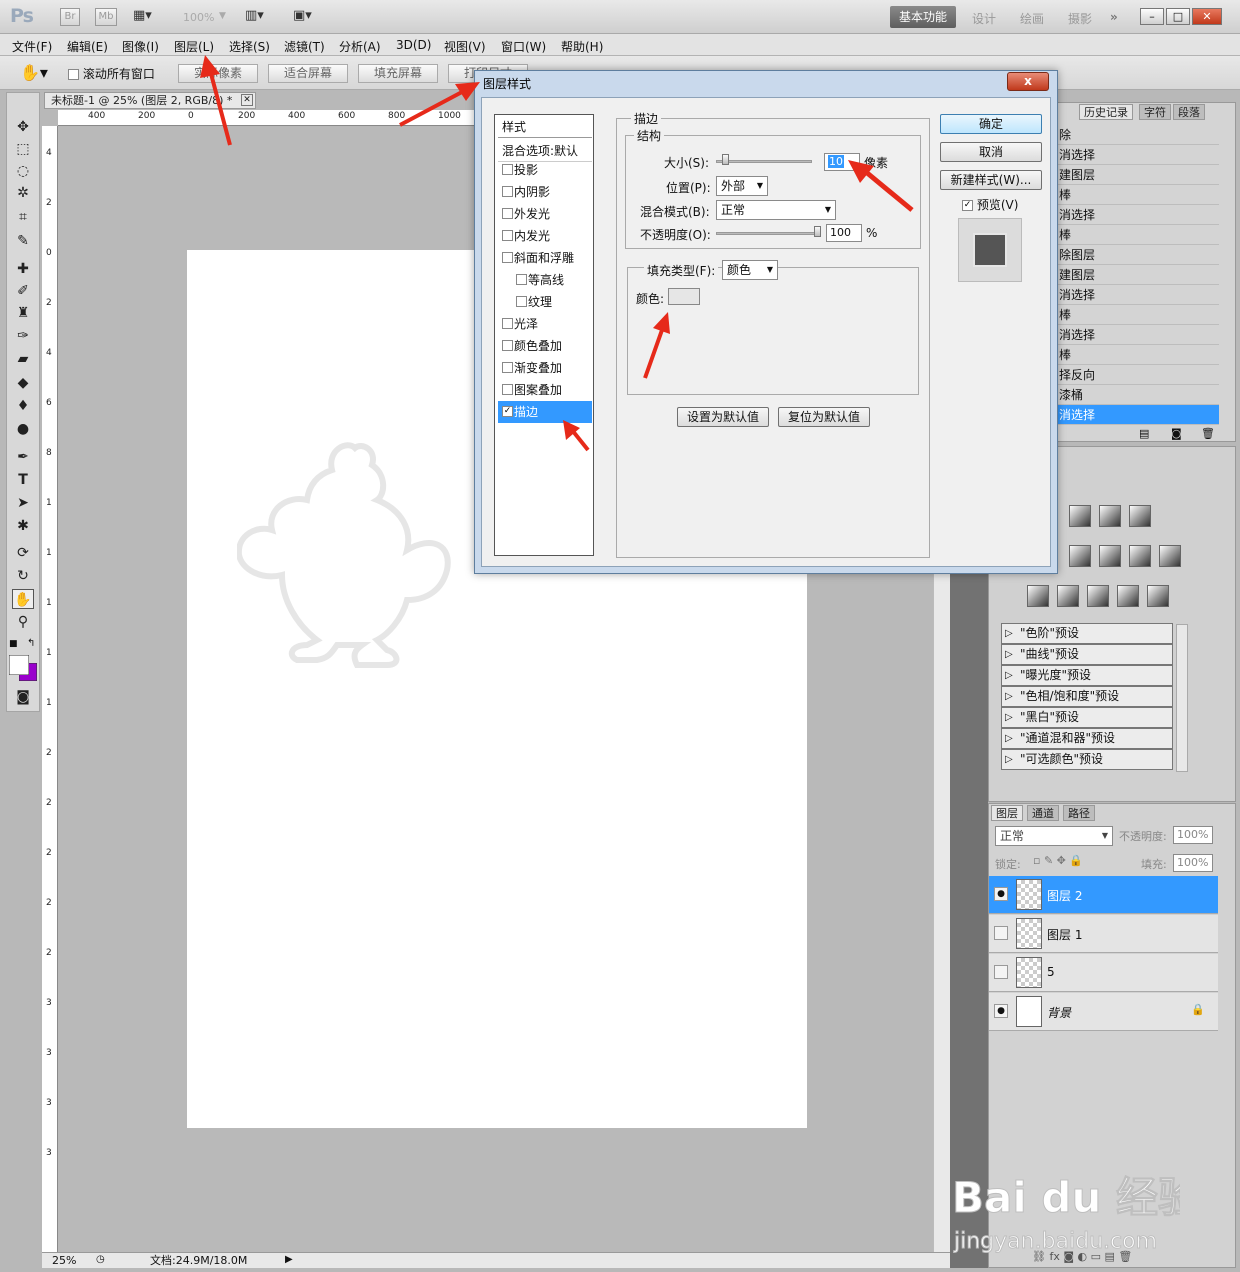 The image size is (1240, 1272). What do you see at coordinates (1114, 17) in the screenshot?
I see `more-workspaces-icon: »` at bounding box center [1114, 17].